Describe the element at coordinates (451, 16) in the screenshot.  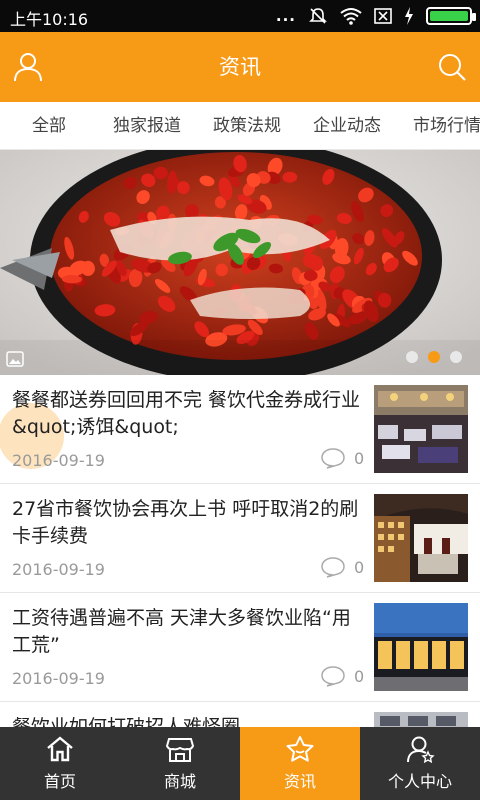
I see `battery-icon` at that location.